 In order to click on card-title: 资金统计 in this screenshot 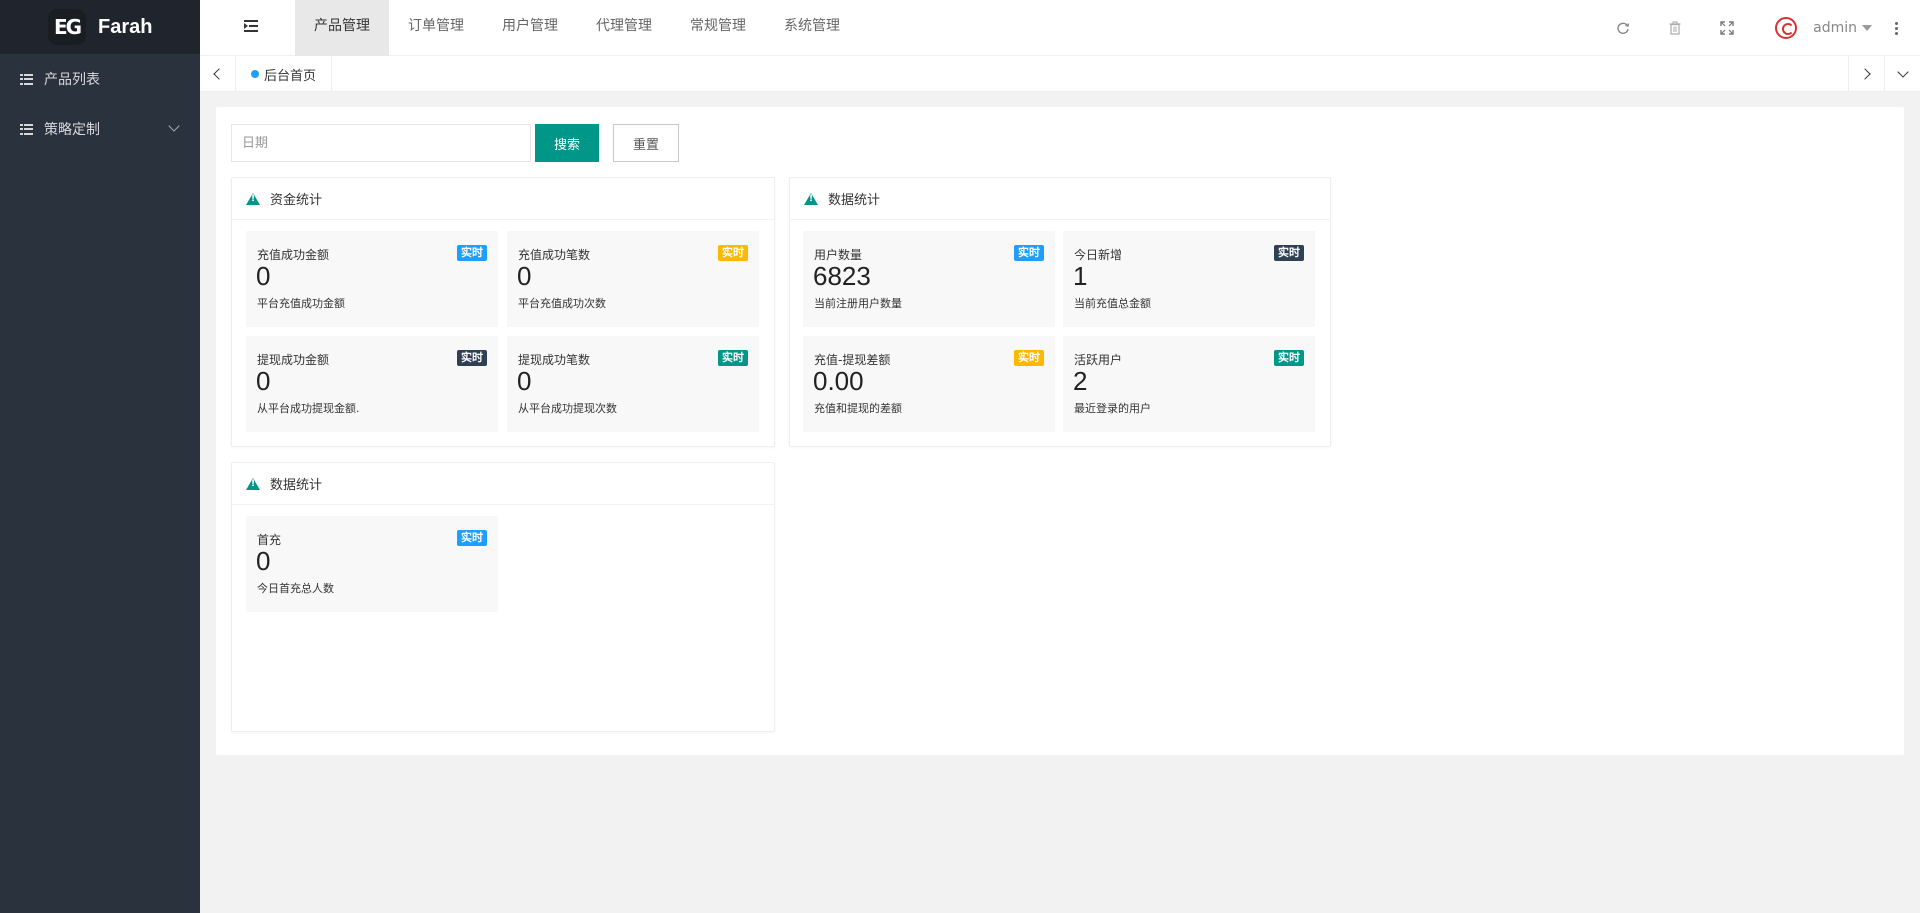, I will do `click(296, 198)`.